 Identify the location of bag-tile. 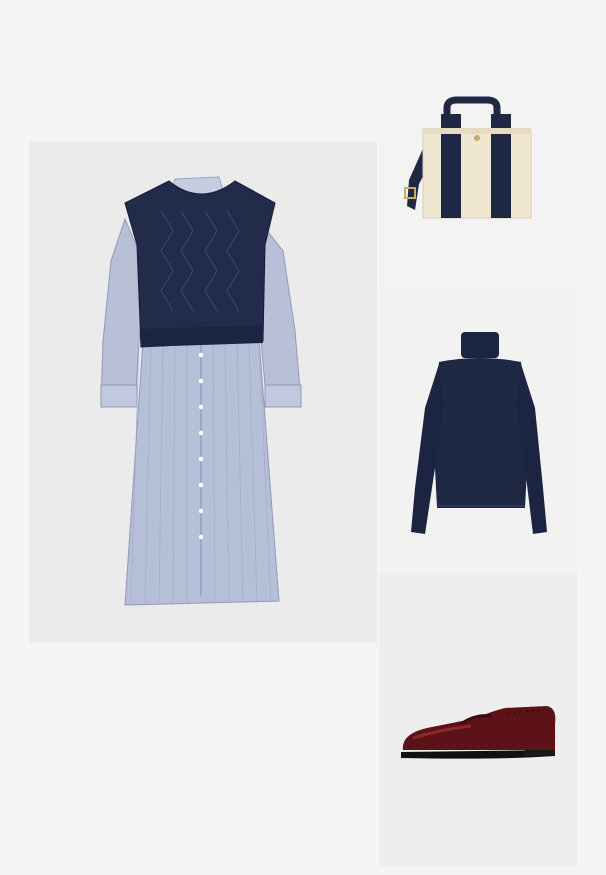
(478, 144).